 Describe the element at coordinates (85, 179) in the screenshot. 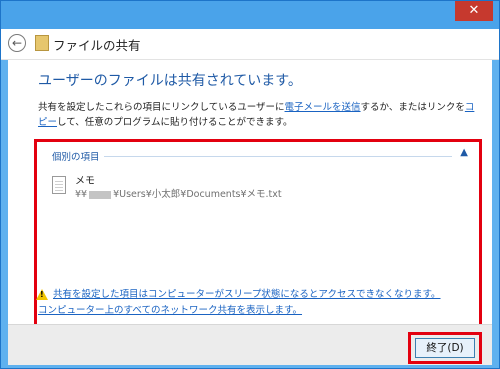

I see `shared-item-name: メモ` at that location.